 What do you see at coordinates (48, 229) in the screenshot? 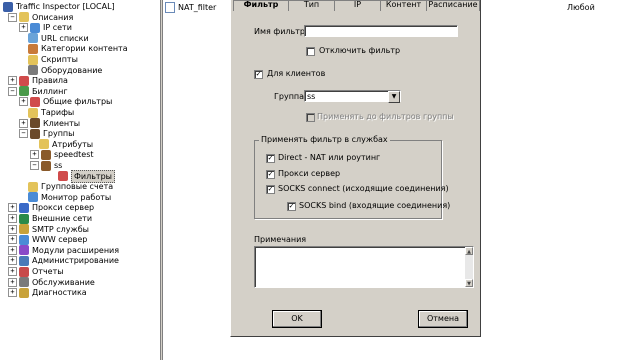
I see `tree-item: + SMTP службы` at bounding box center [48, 229].